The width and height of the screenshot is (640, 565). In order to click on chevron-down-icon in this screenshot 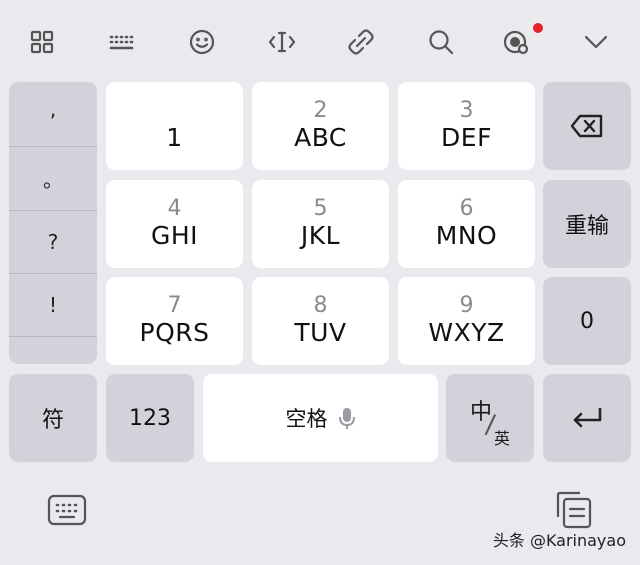, I will do `click(596, 42)`.